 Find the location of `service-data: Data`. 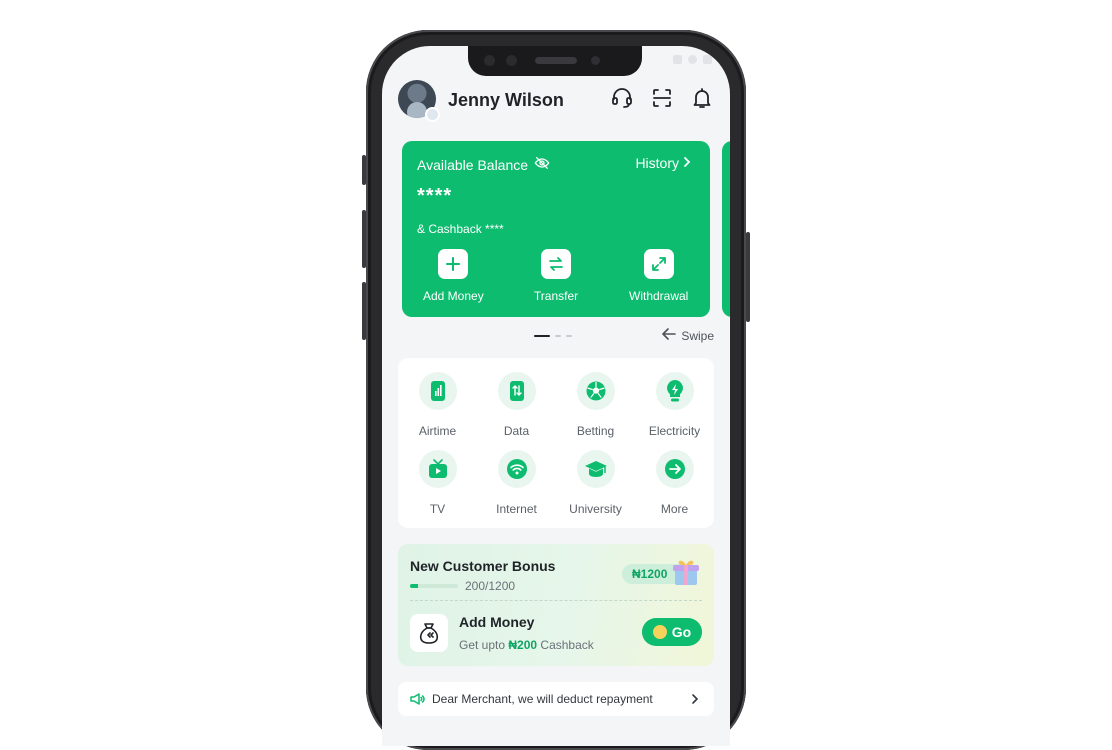

service-data: Data is located at coordinates (516, 405).